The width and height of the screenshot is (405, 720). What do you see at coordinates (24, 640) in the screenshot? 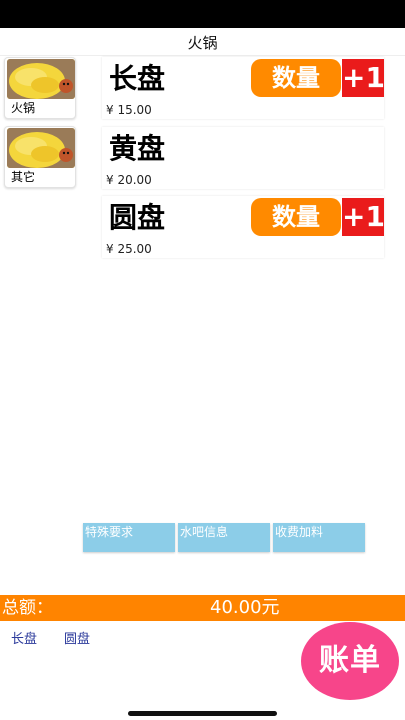
I see `selected-item: 长盘` at bounding box center [24, 640].